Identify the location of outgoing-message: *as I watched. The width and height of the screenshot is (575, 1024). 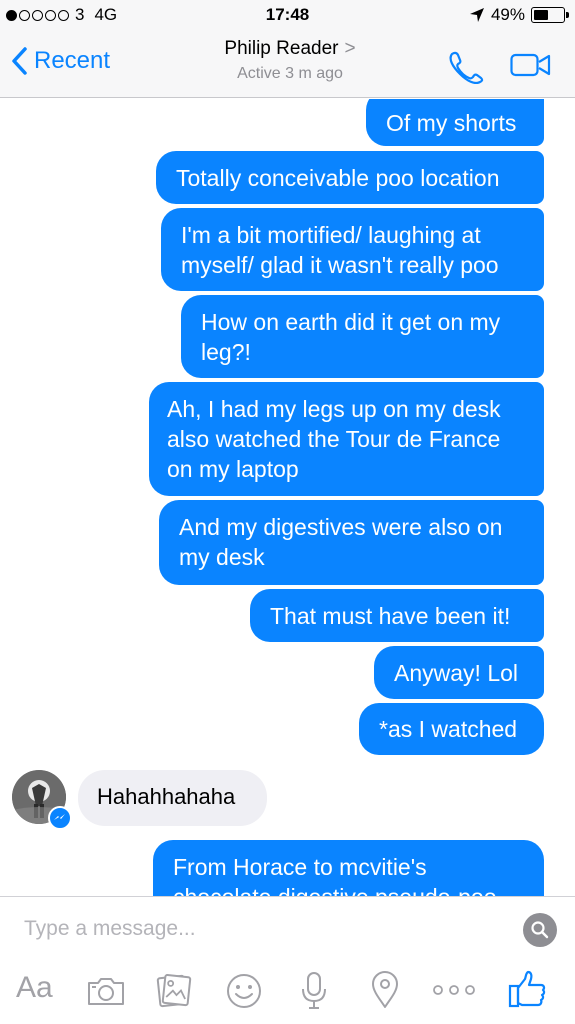
(451, 729).